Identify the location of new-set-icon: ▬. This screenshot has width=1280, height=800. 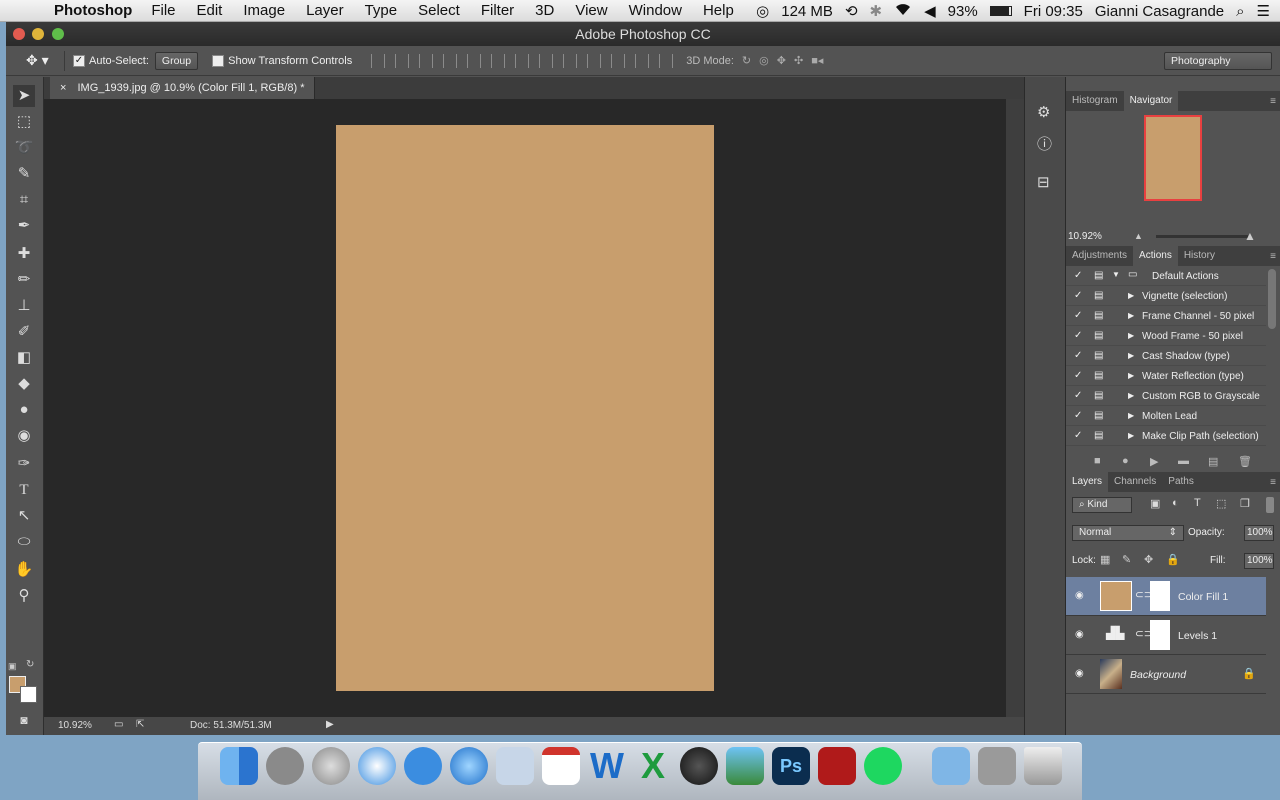
(1183, 461).